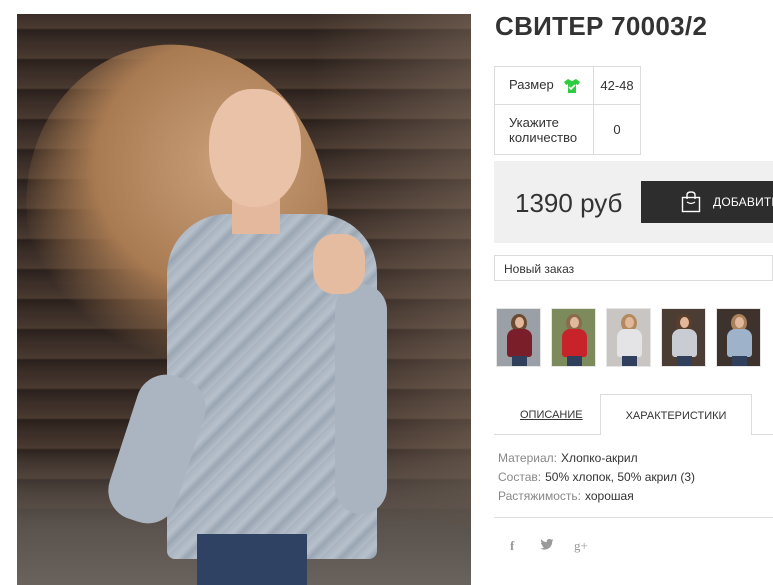 This screenshot has height=585, width=773. I want to click on characteristic-value: хорошая, so click(609, 496).